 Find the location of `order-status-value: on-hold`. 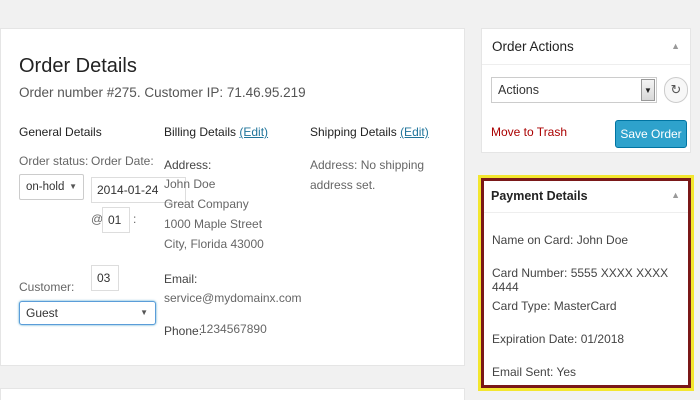

order-status-value: on-hold is located at coordinates (45, 187).